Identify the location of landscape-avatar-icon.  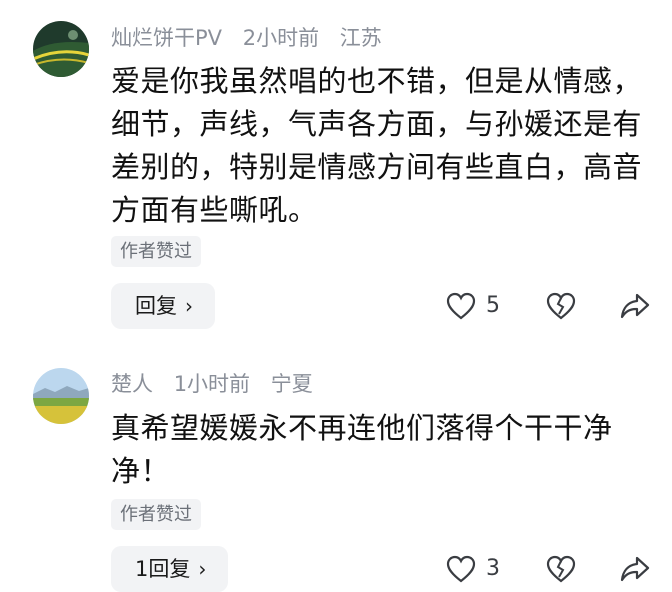
(61, 49).